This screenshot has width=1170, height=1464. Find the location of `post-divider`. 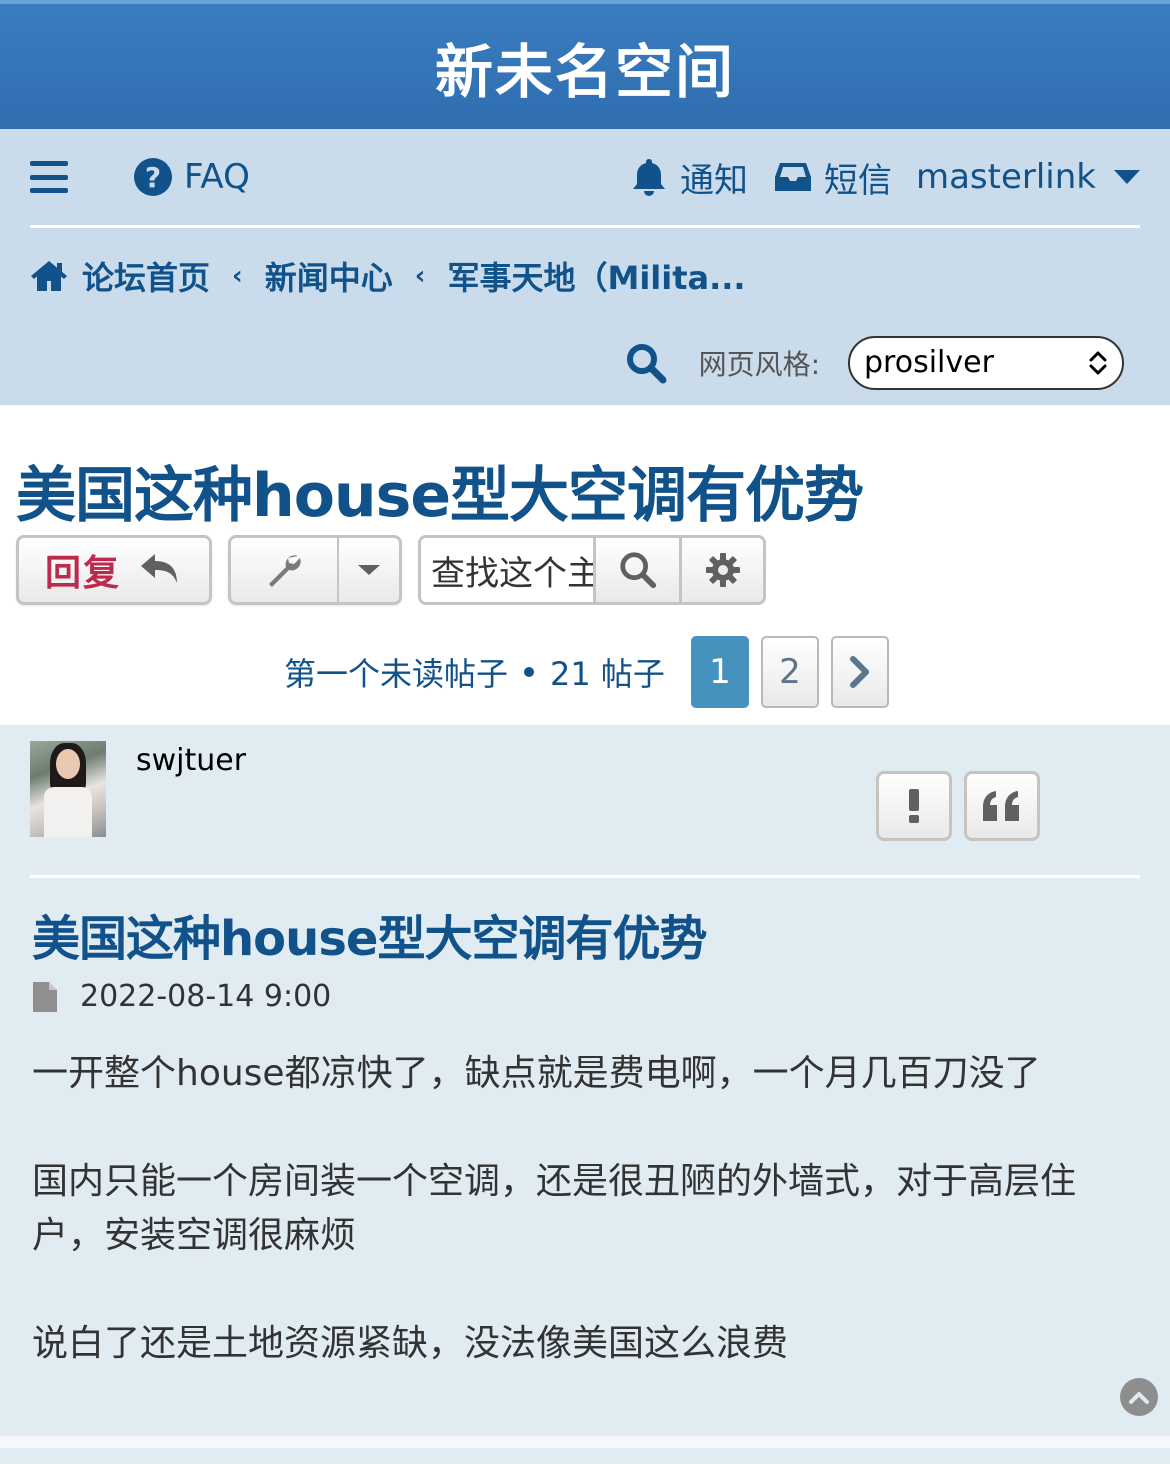

post-divider is located at coordinates (585, 876).